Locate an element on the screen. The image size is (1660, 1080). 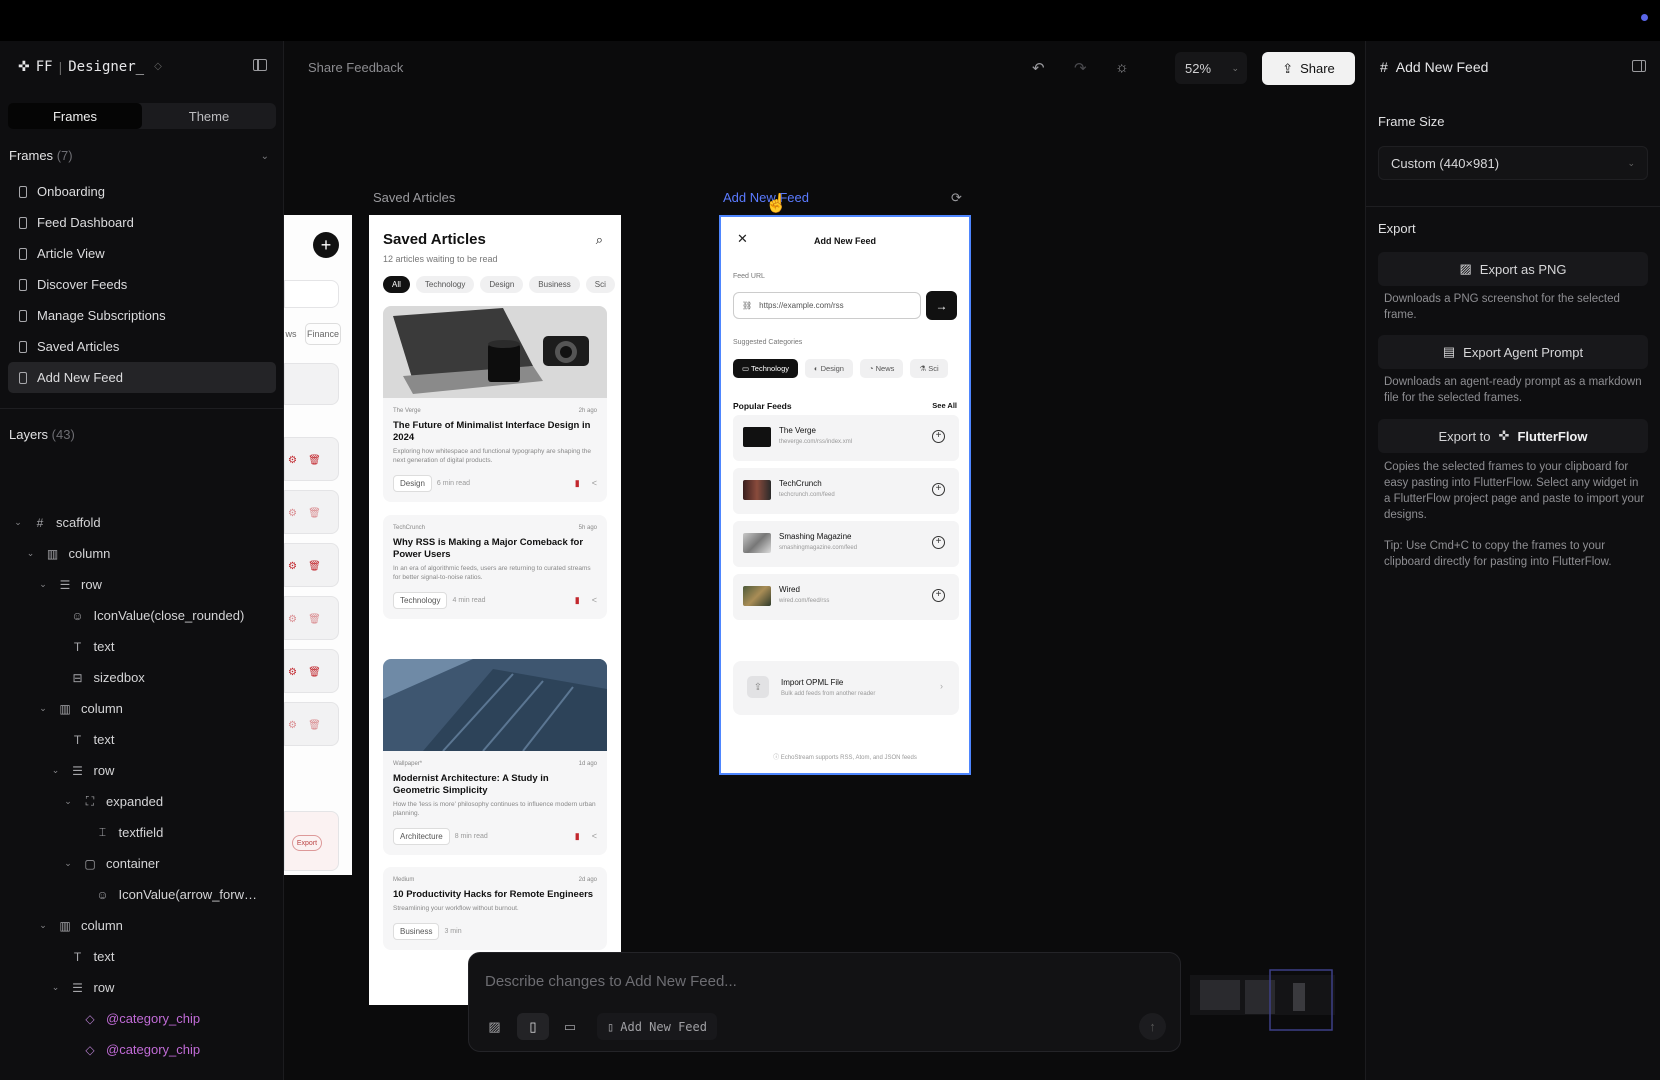
chip-technology: Technology is located at coordinates (445, 284).